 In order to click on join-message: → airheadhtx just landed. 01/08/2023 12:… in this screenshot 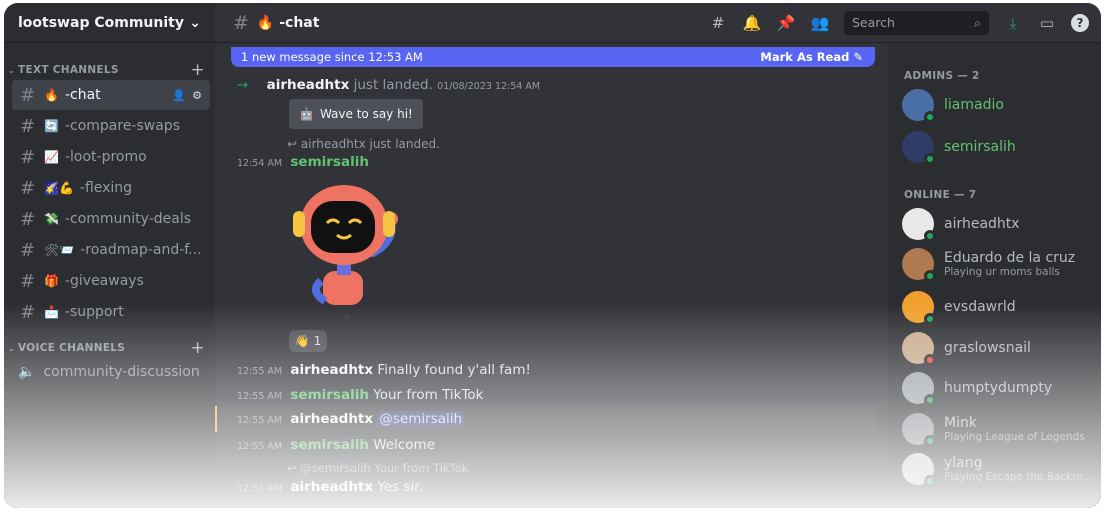, I will do `click(390, 85)`.